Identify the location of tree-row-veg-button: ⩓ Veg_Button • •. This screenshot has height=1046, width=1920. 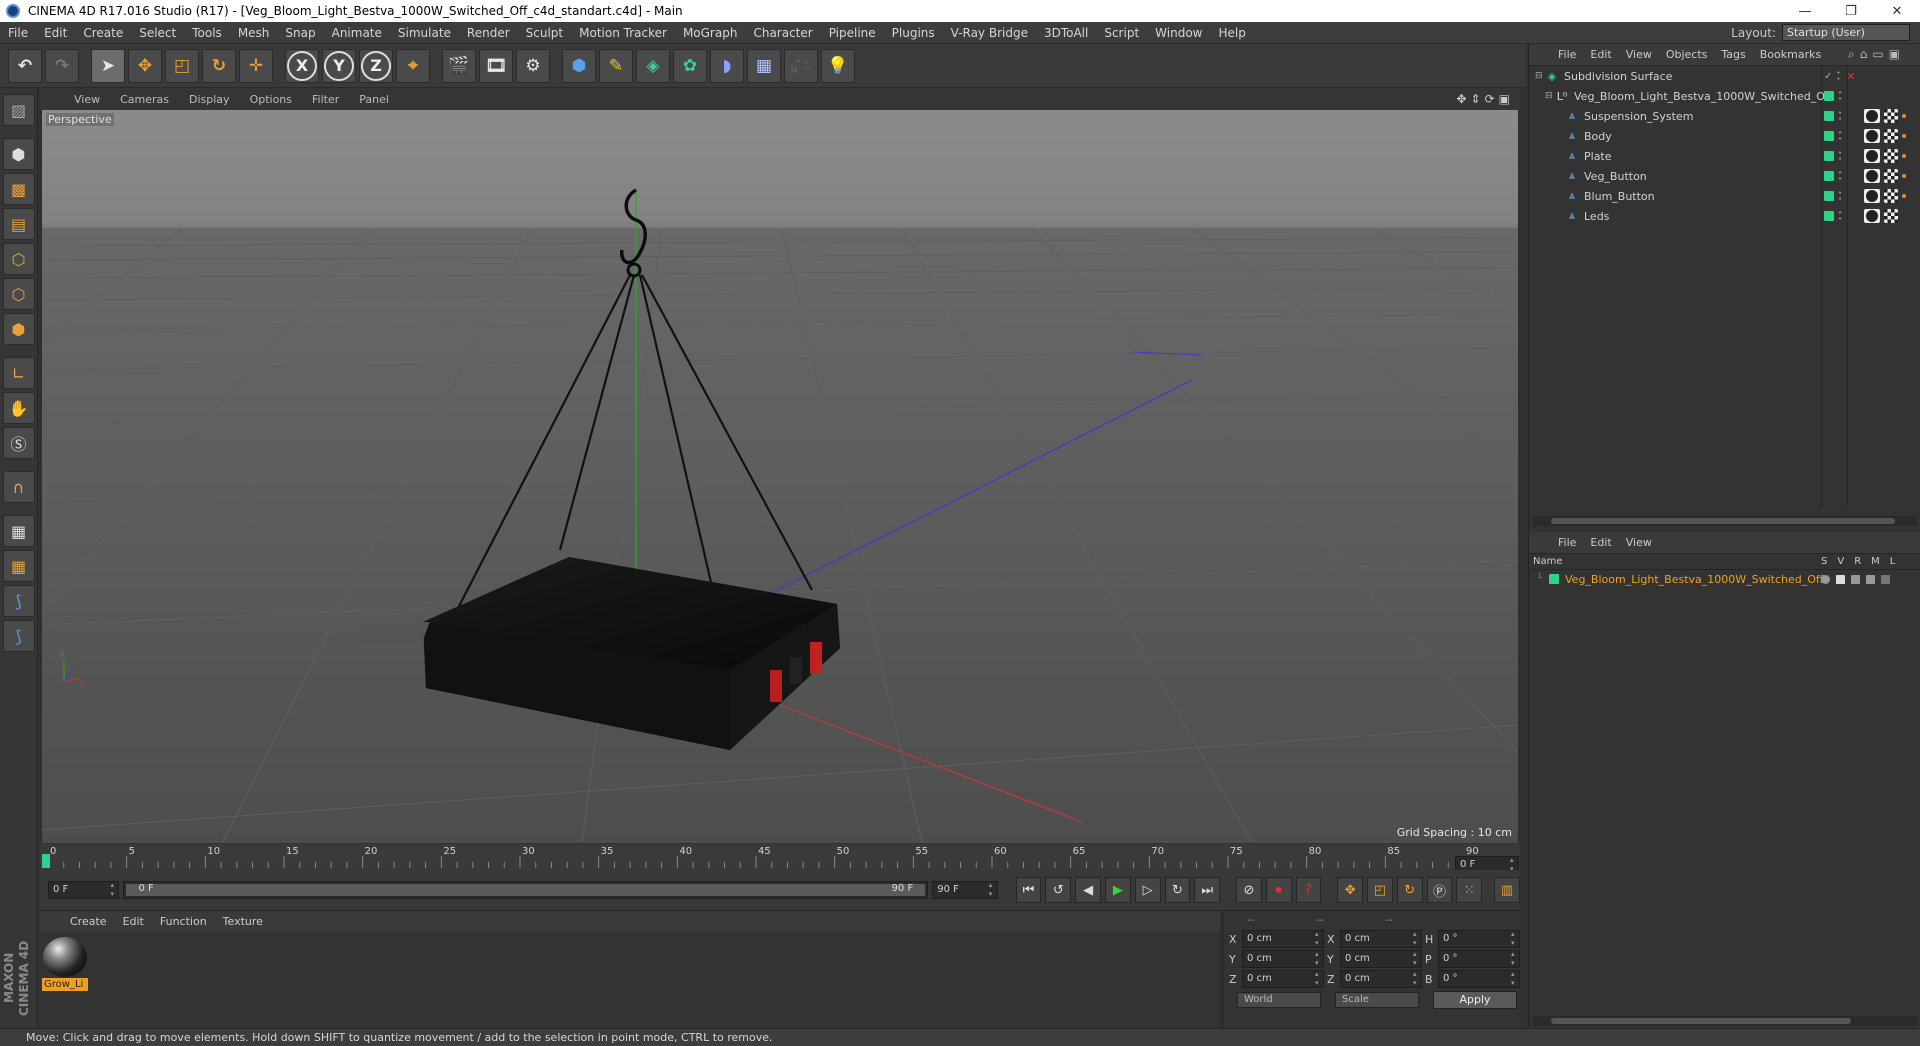
(1724, 176).